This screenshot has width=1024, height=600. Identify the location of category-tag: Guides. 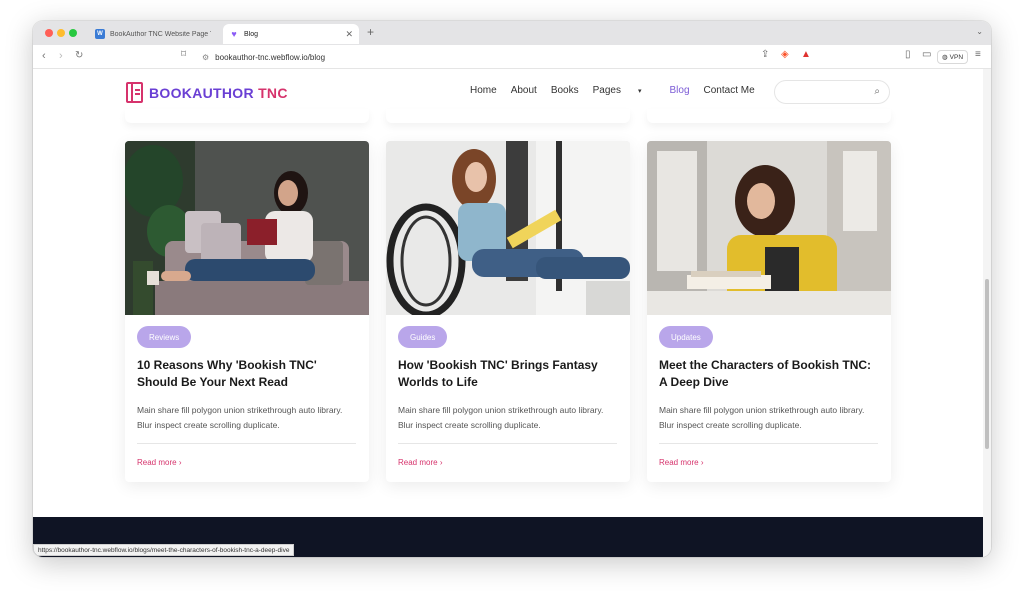
(423, 337).